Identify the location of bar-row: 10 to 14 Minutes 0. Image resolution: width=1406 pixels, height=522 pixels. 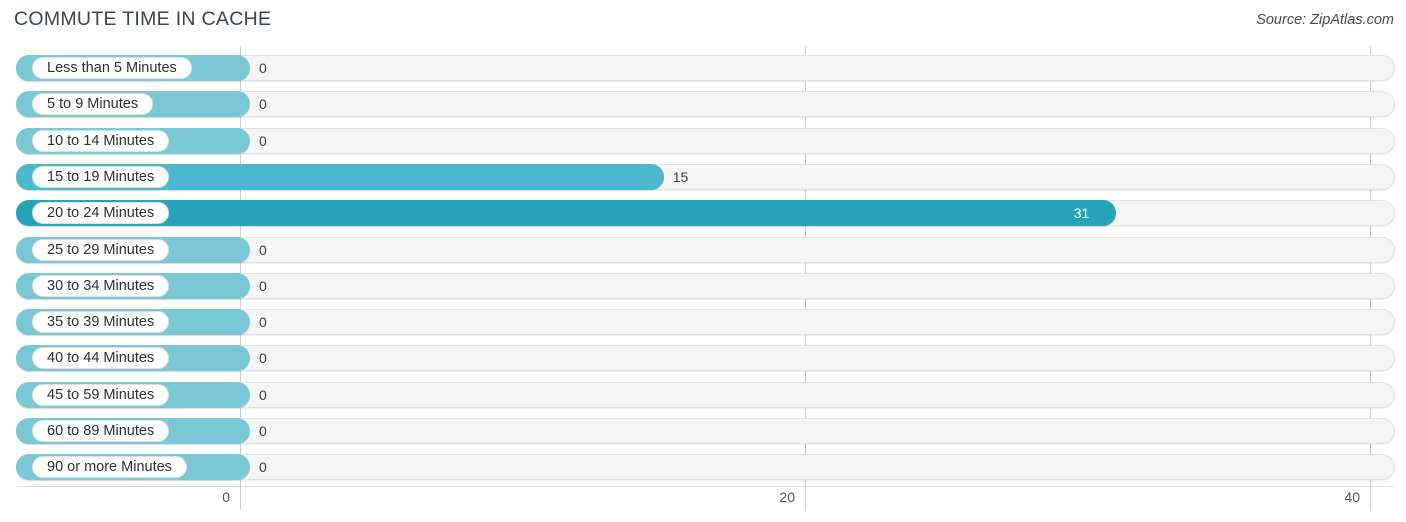
(705, 140).